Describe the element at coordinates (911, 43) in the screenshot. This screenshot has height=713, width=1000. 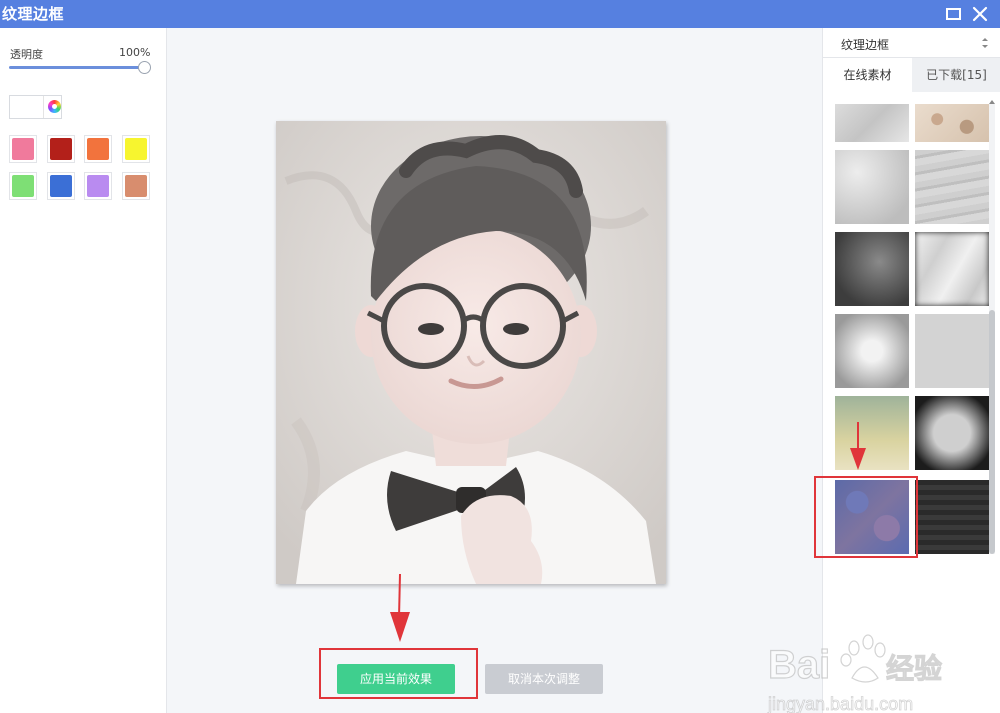
I see `frame-category-select: 纹理边框` at that location.